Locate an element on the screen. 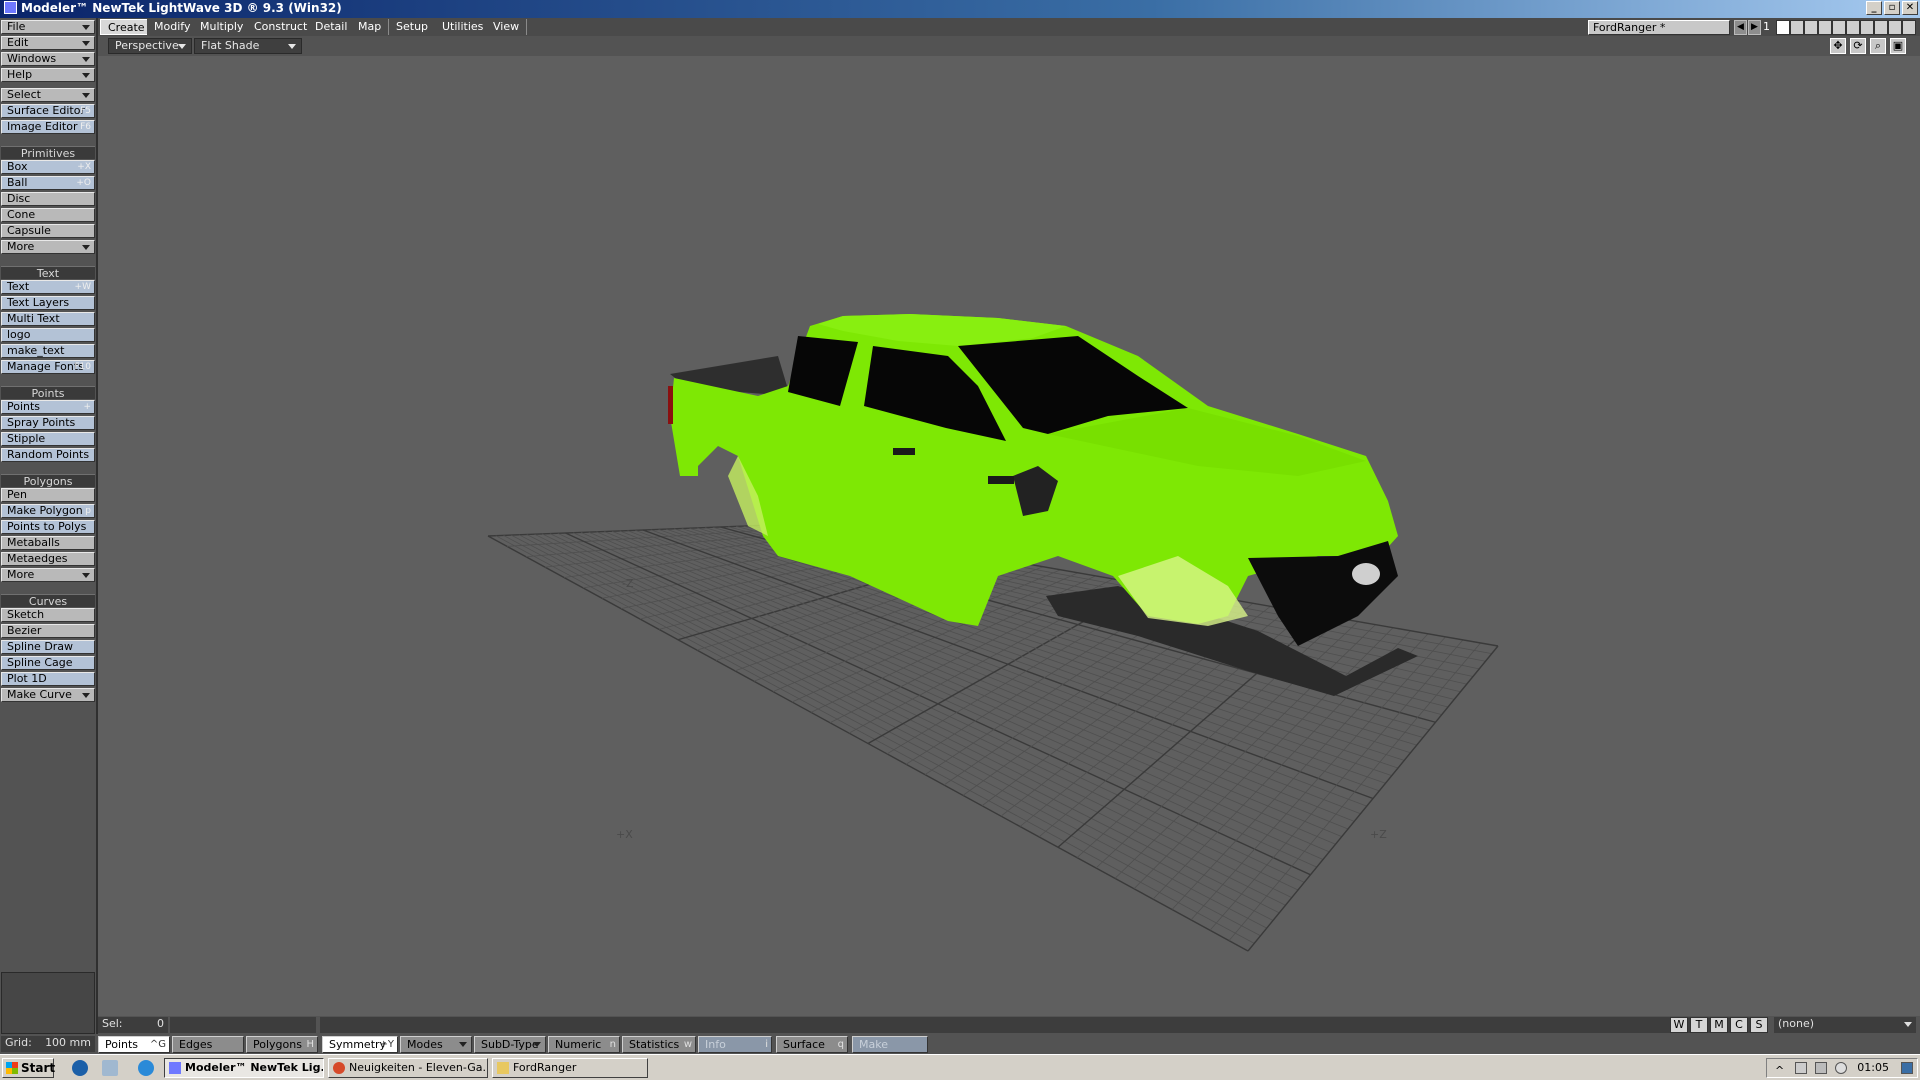 This screenshot has width=1920, height=1080. statistics-button: Statistics w is located at coordinates (659, 1044).